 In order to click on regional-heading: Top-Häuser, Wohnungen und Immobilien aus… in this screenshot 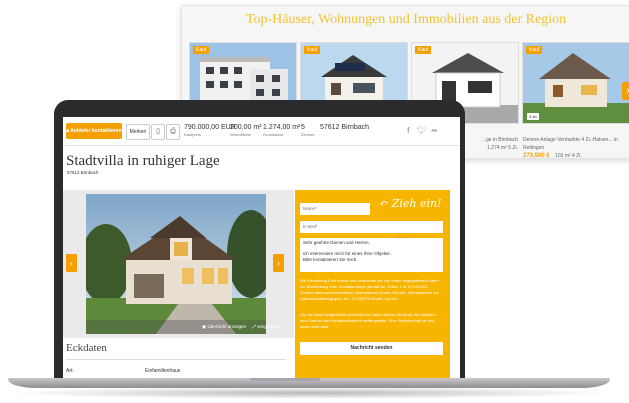, I will do `click(406, 19)`.